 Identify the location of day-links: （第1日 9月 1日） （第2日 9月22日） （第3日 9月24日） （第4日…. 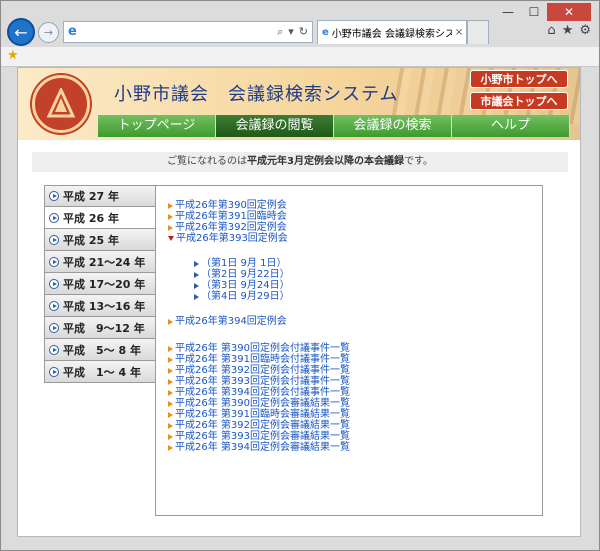
(368, 280).